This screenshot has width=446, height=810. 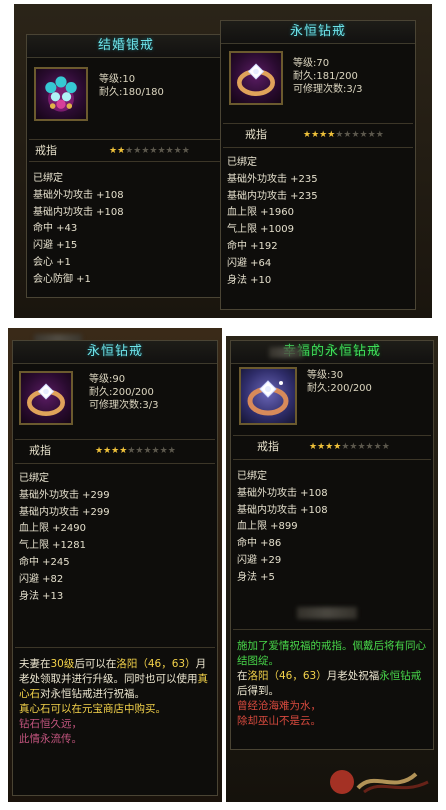 I want to click on attr-row: 基础内功攻击 +235, so click(x=272, y=196).